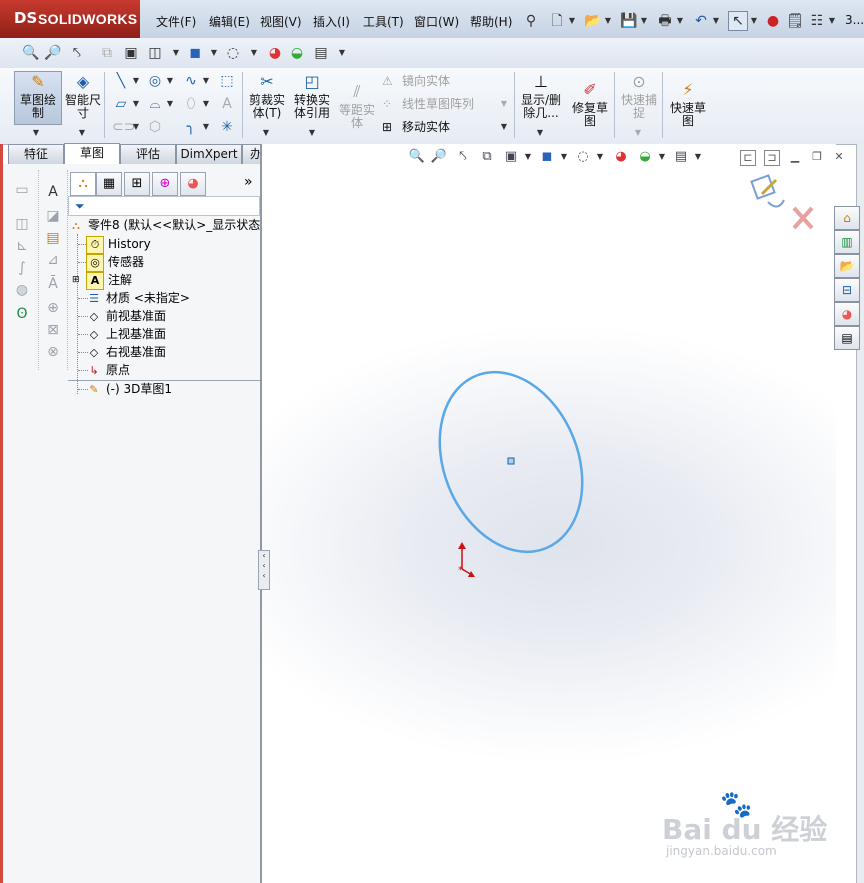 This screenshot has height=883, width=864. I want to click on ellipse-center-point, so click(511, 461).